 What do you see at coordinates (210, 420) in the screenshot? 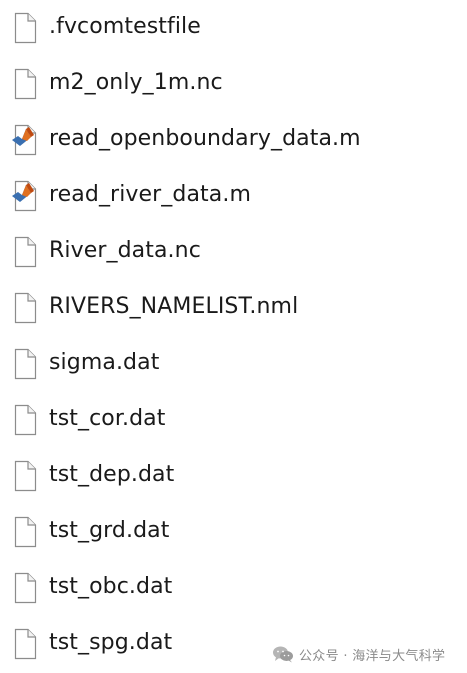
I see `file-item-tst-cor-dat: tst_cor.dat` at bounding box center [210, 420].